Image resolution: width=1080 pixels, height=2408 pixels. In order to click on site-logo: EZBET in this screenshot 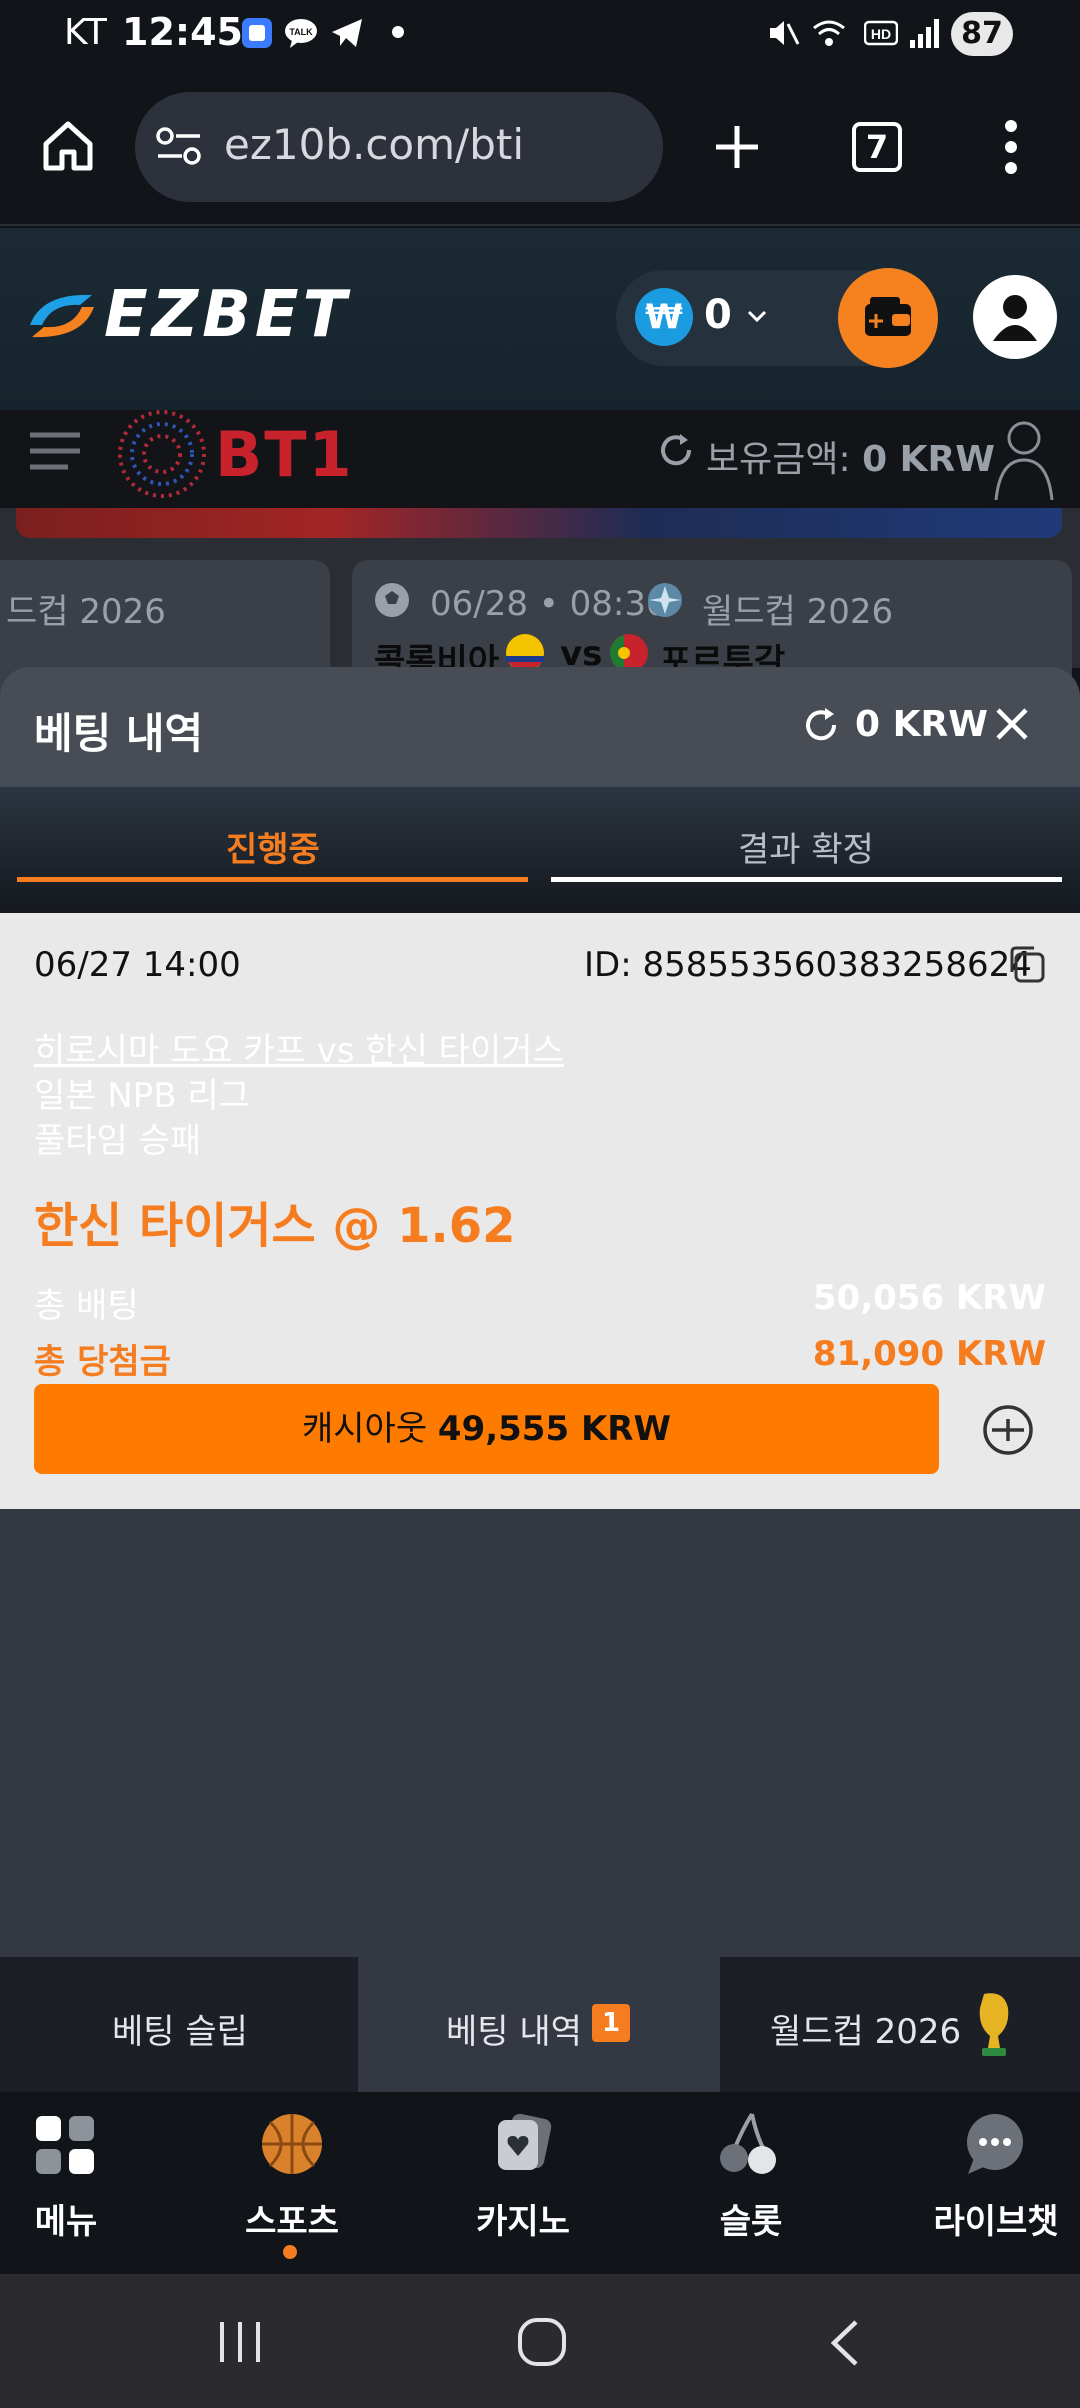, I will do `click(227, 315)`.